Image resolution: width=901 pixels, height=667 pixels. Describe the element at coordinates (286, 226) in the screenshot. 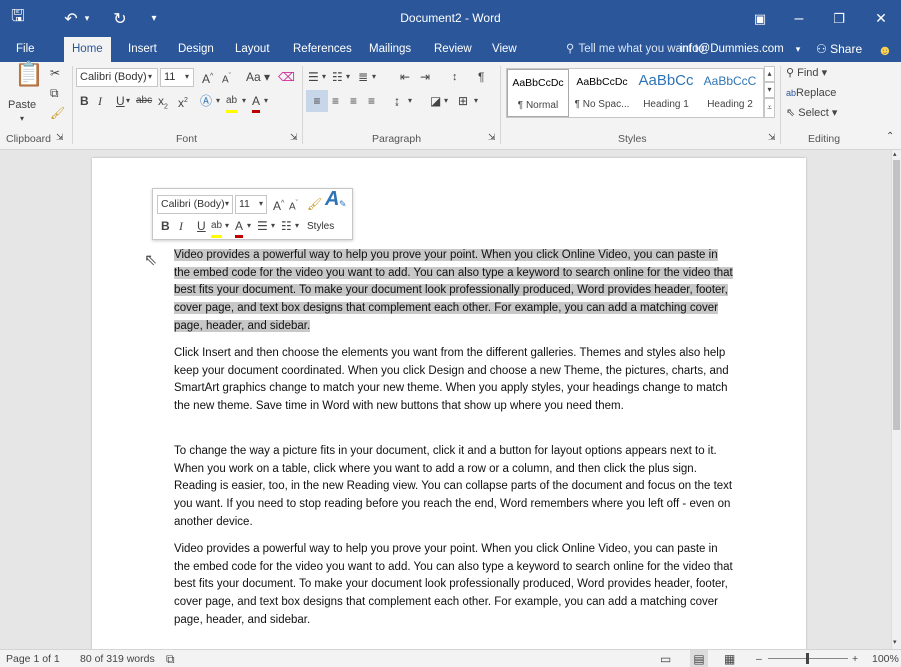

I see `mini-numbering-icon: ☷` at that location.